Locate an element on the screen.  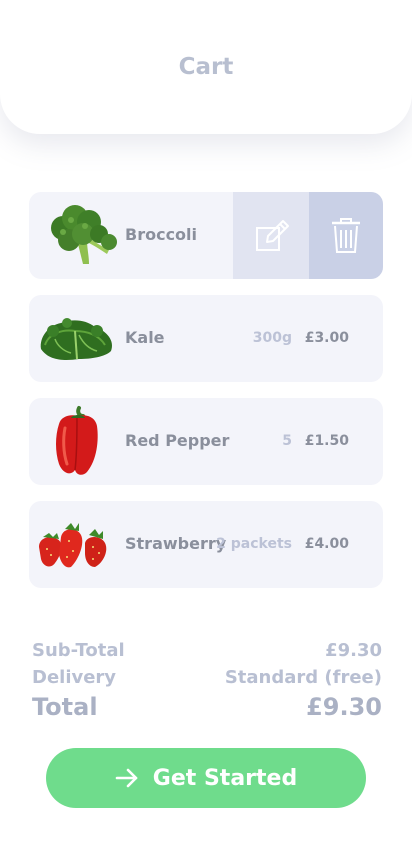
page-title: Cart is located at coordinates (206, 67).